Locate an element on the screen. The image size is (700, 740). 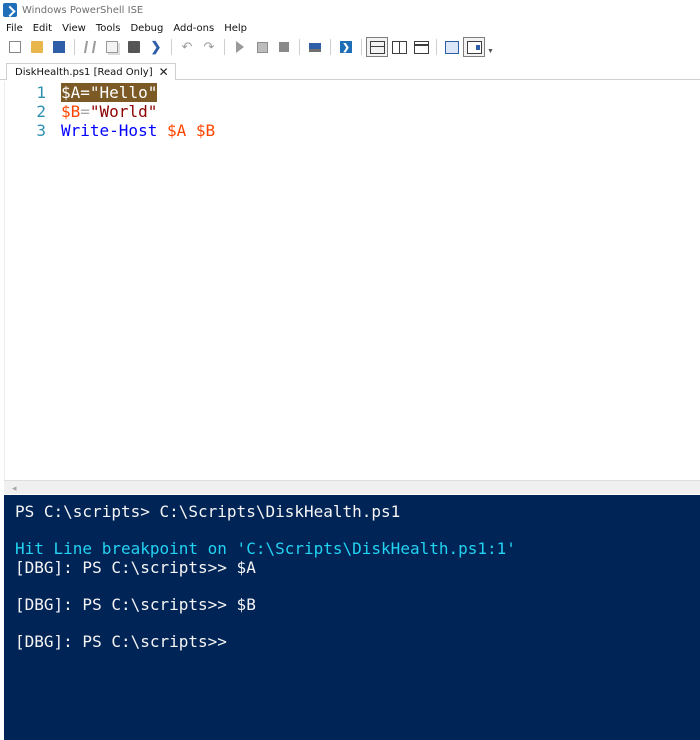
string-token: "World" is located at coordinates (123, 111).